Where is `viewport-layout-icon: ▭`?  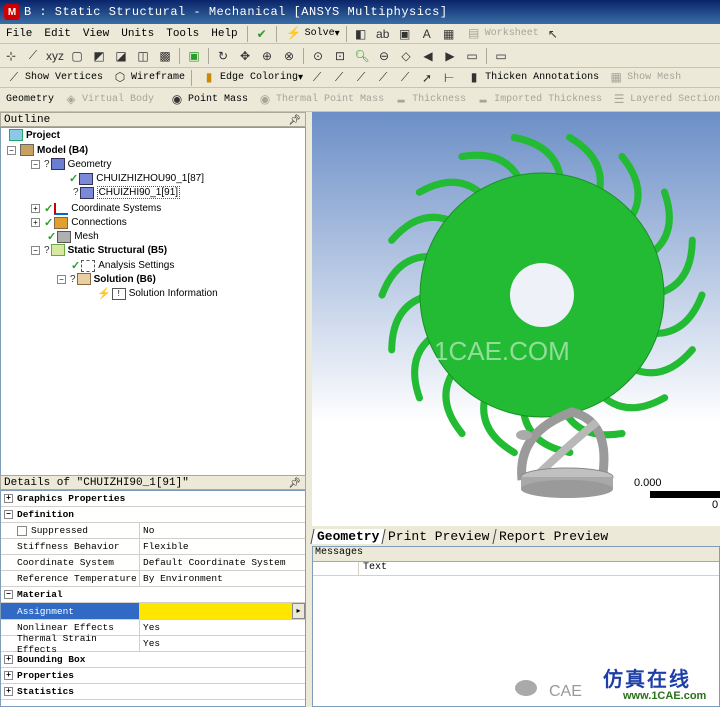
viewport-layout-icon: ▭ is located at coordinates (501, 56).